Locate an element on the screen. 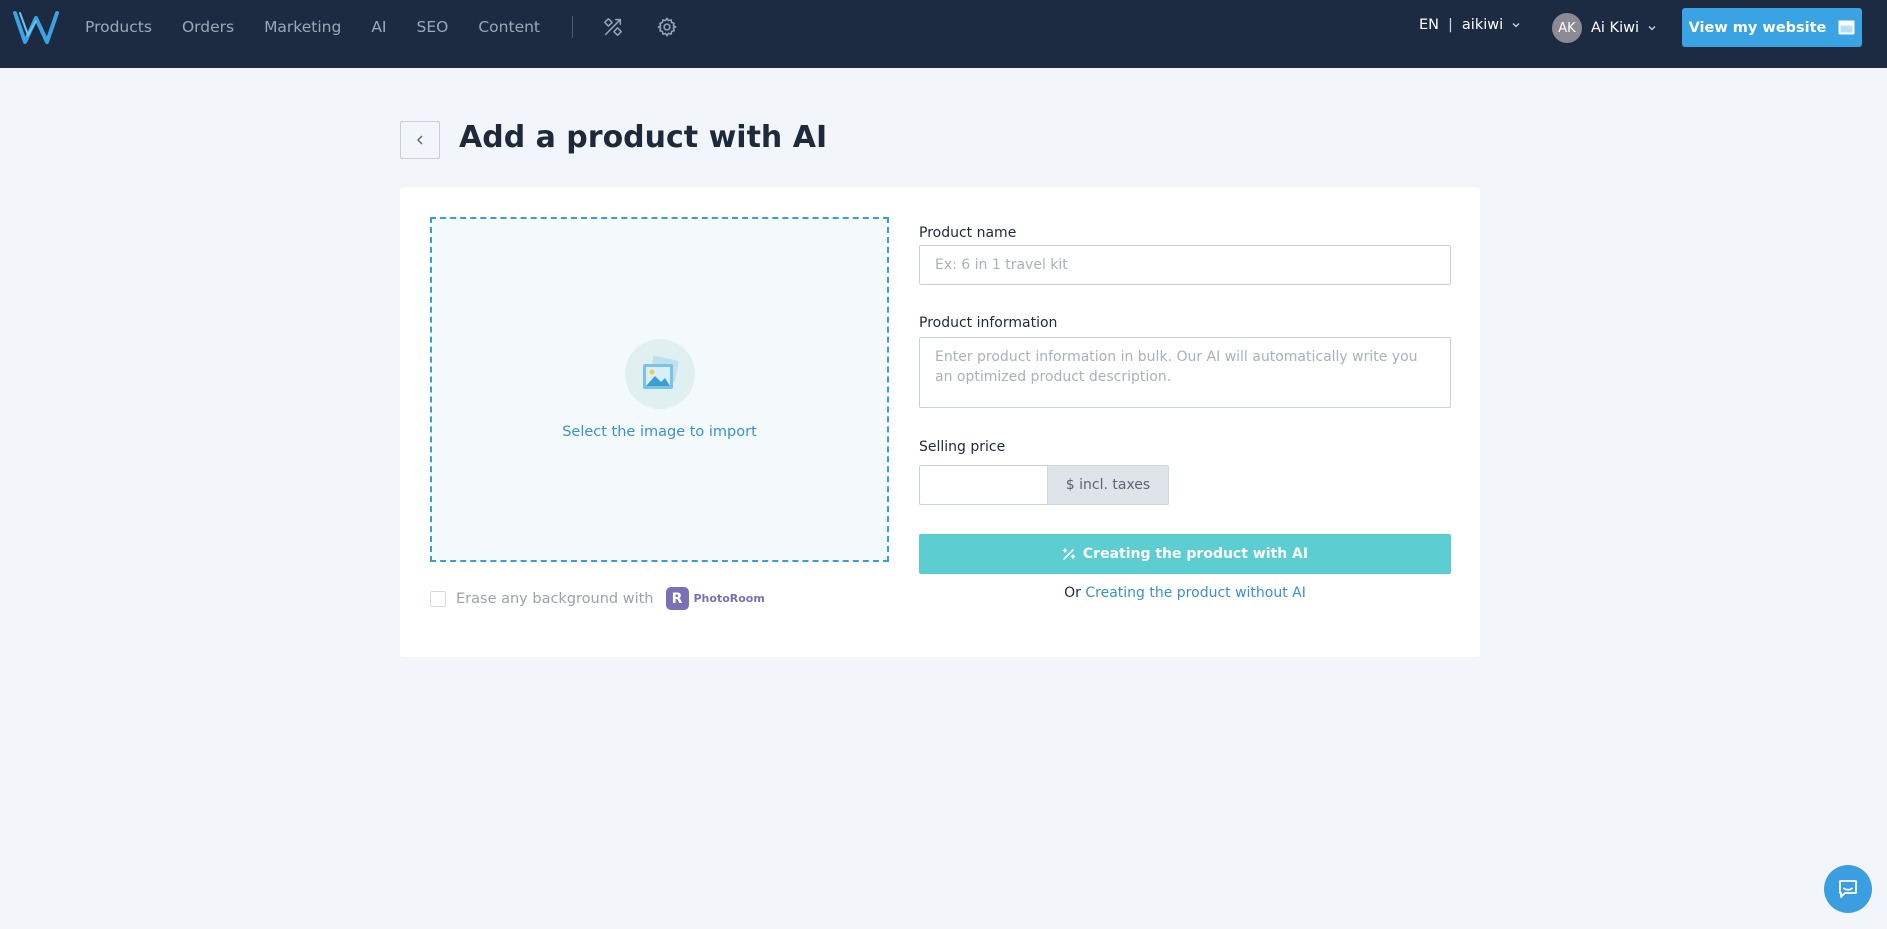 The height and width of the screenshot is (929, 1887). nav-item-seo: SEO is located at coordinates (433, 27).